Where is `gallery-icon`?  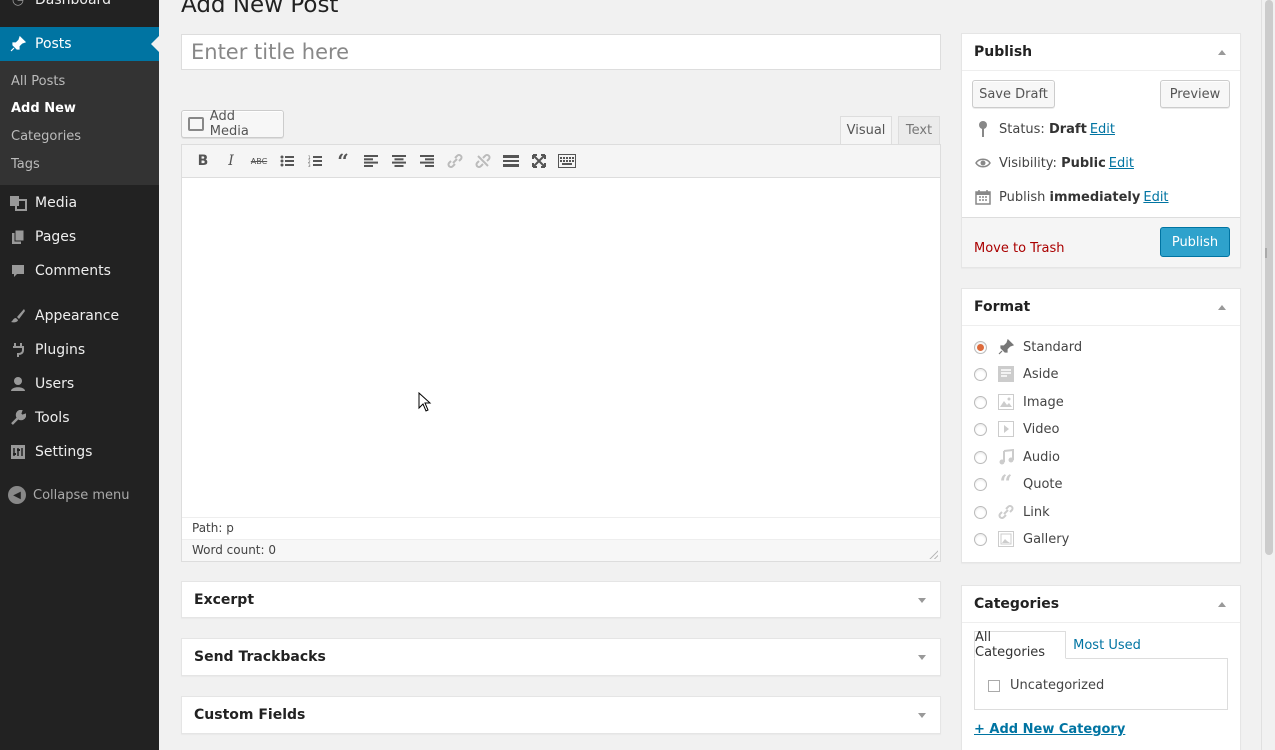 gallery-icon is located at coordinates (1006, 539).